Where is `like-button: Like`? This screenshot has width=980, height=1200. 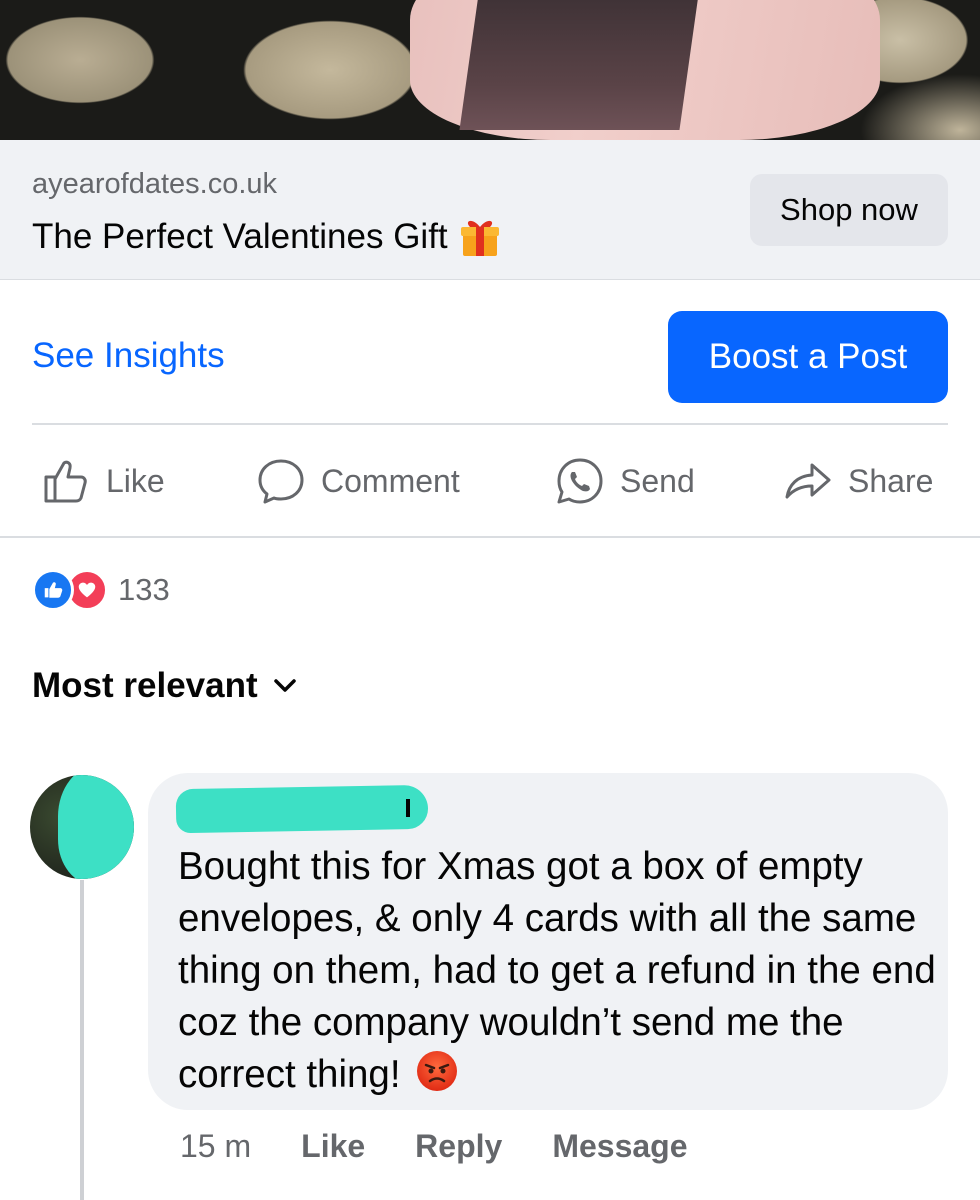 like-button: Like is located at coordinates (102, 481).